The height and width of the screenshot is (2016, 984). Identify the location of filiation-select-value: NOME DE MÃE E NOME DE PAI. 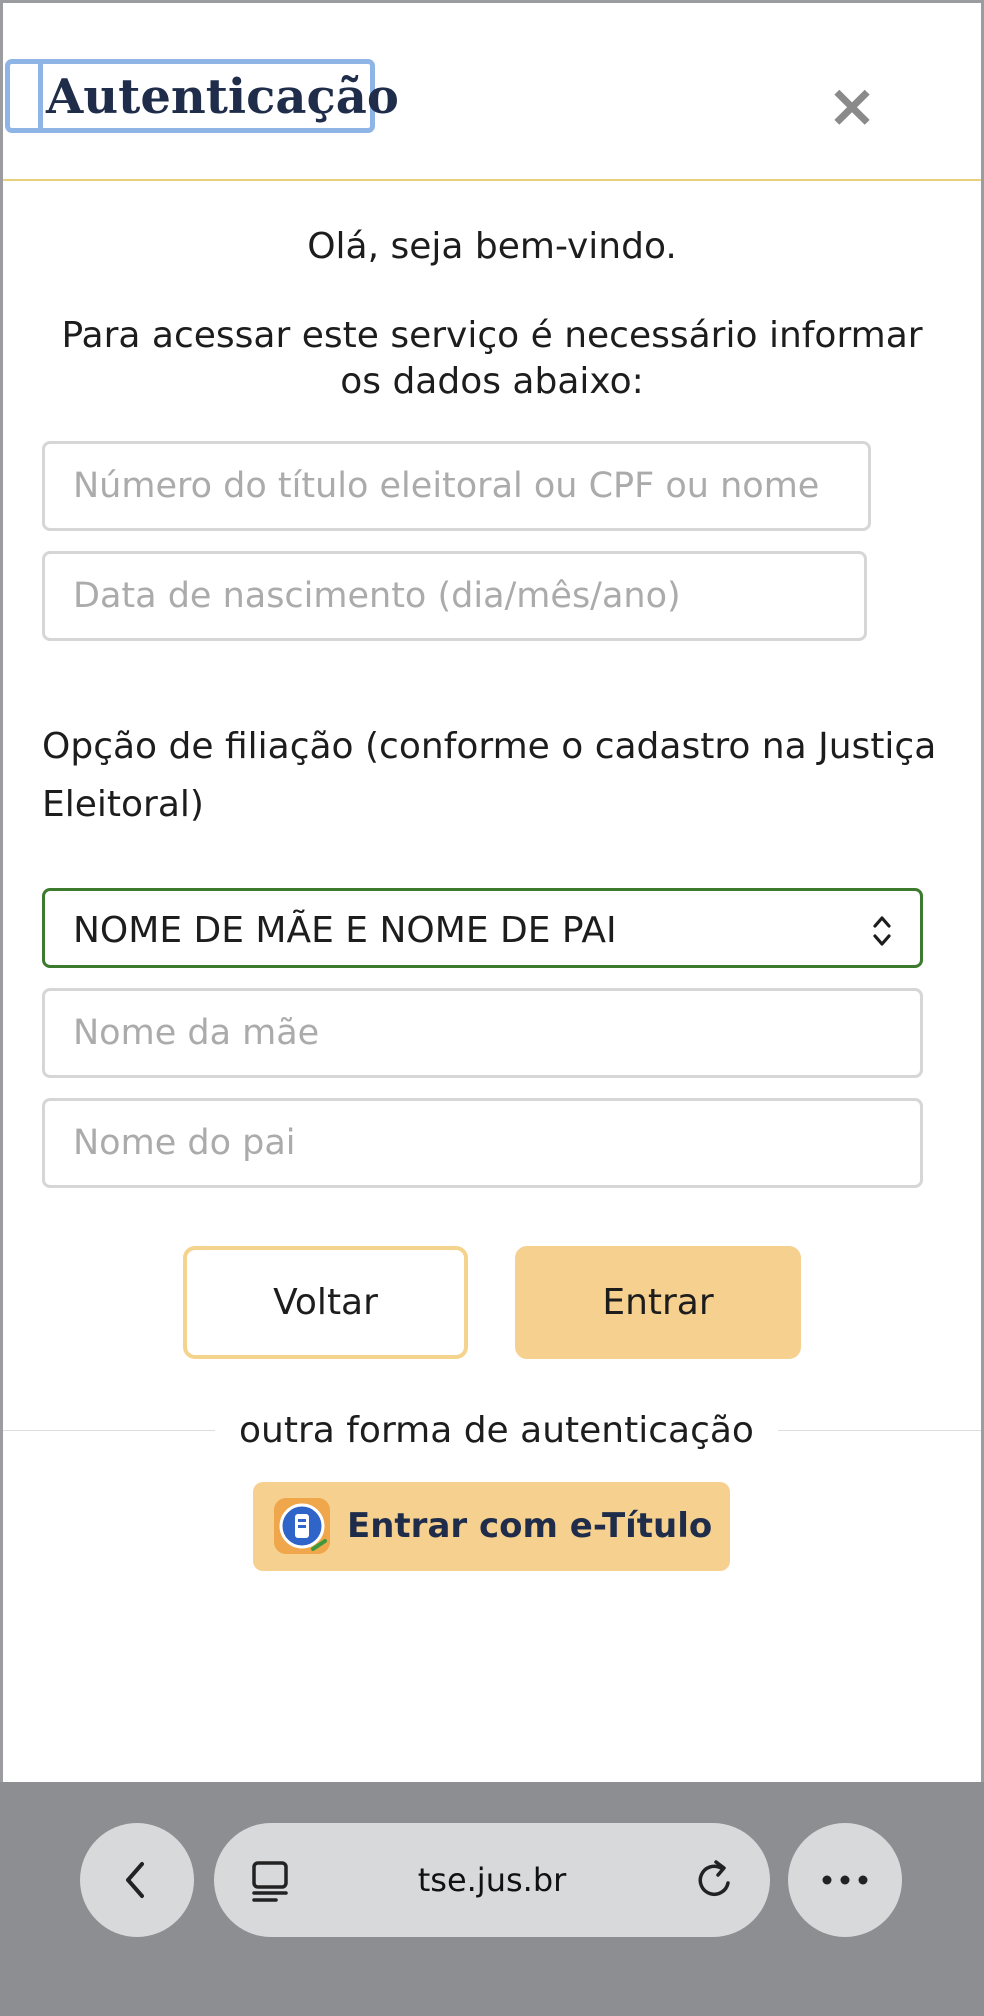
(345, 930).